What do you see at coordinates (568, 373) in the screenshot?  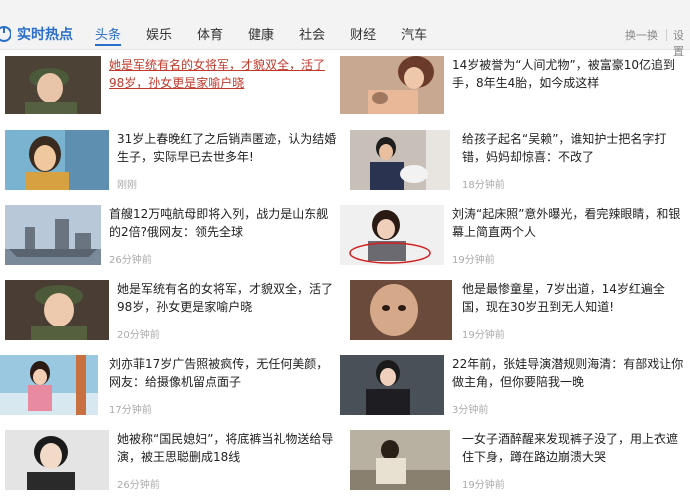 I see `news-title: 22年前，张娃导演潜规则海清：有部戏让你做主角，但你要陪我一晚` at bounding box center [568, 373].